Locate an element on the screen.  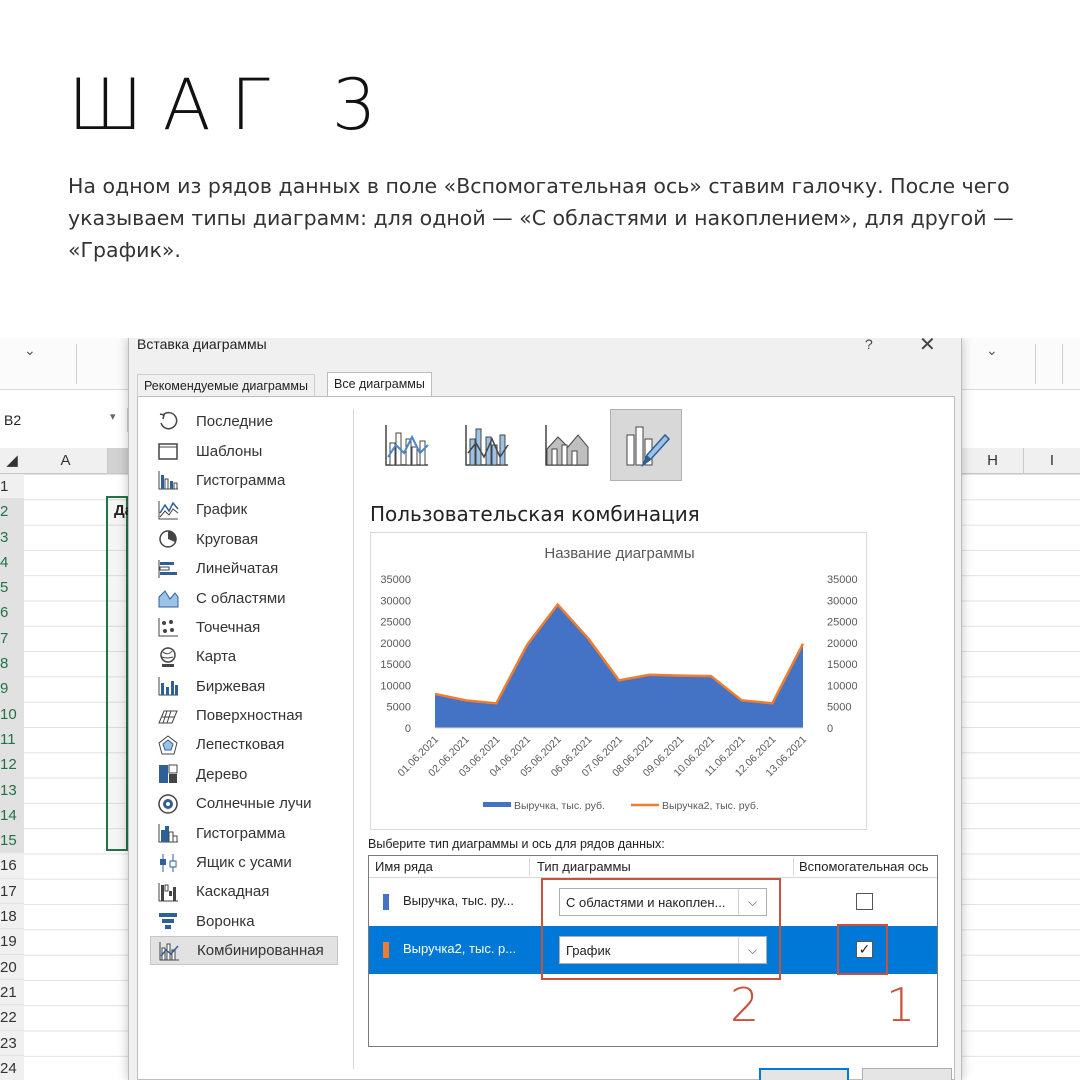
chart-type-label: Гистограмма is located at coordinates (241, 833).